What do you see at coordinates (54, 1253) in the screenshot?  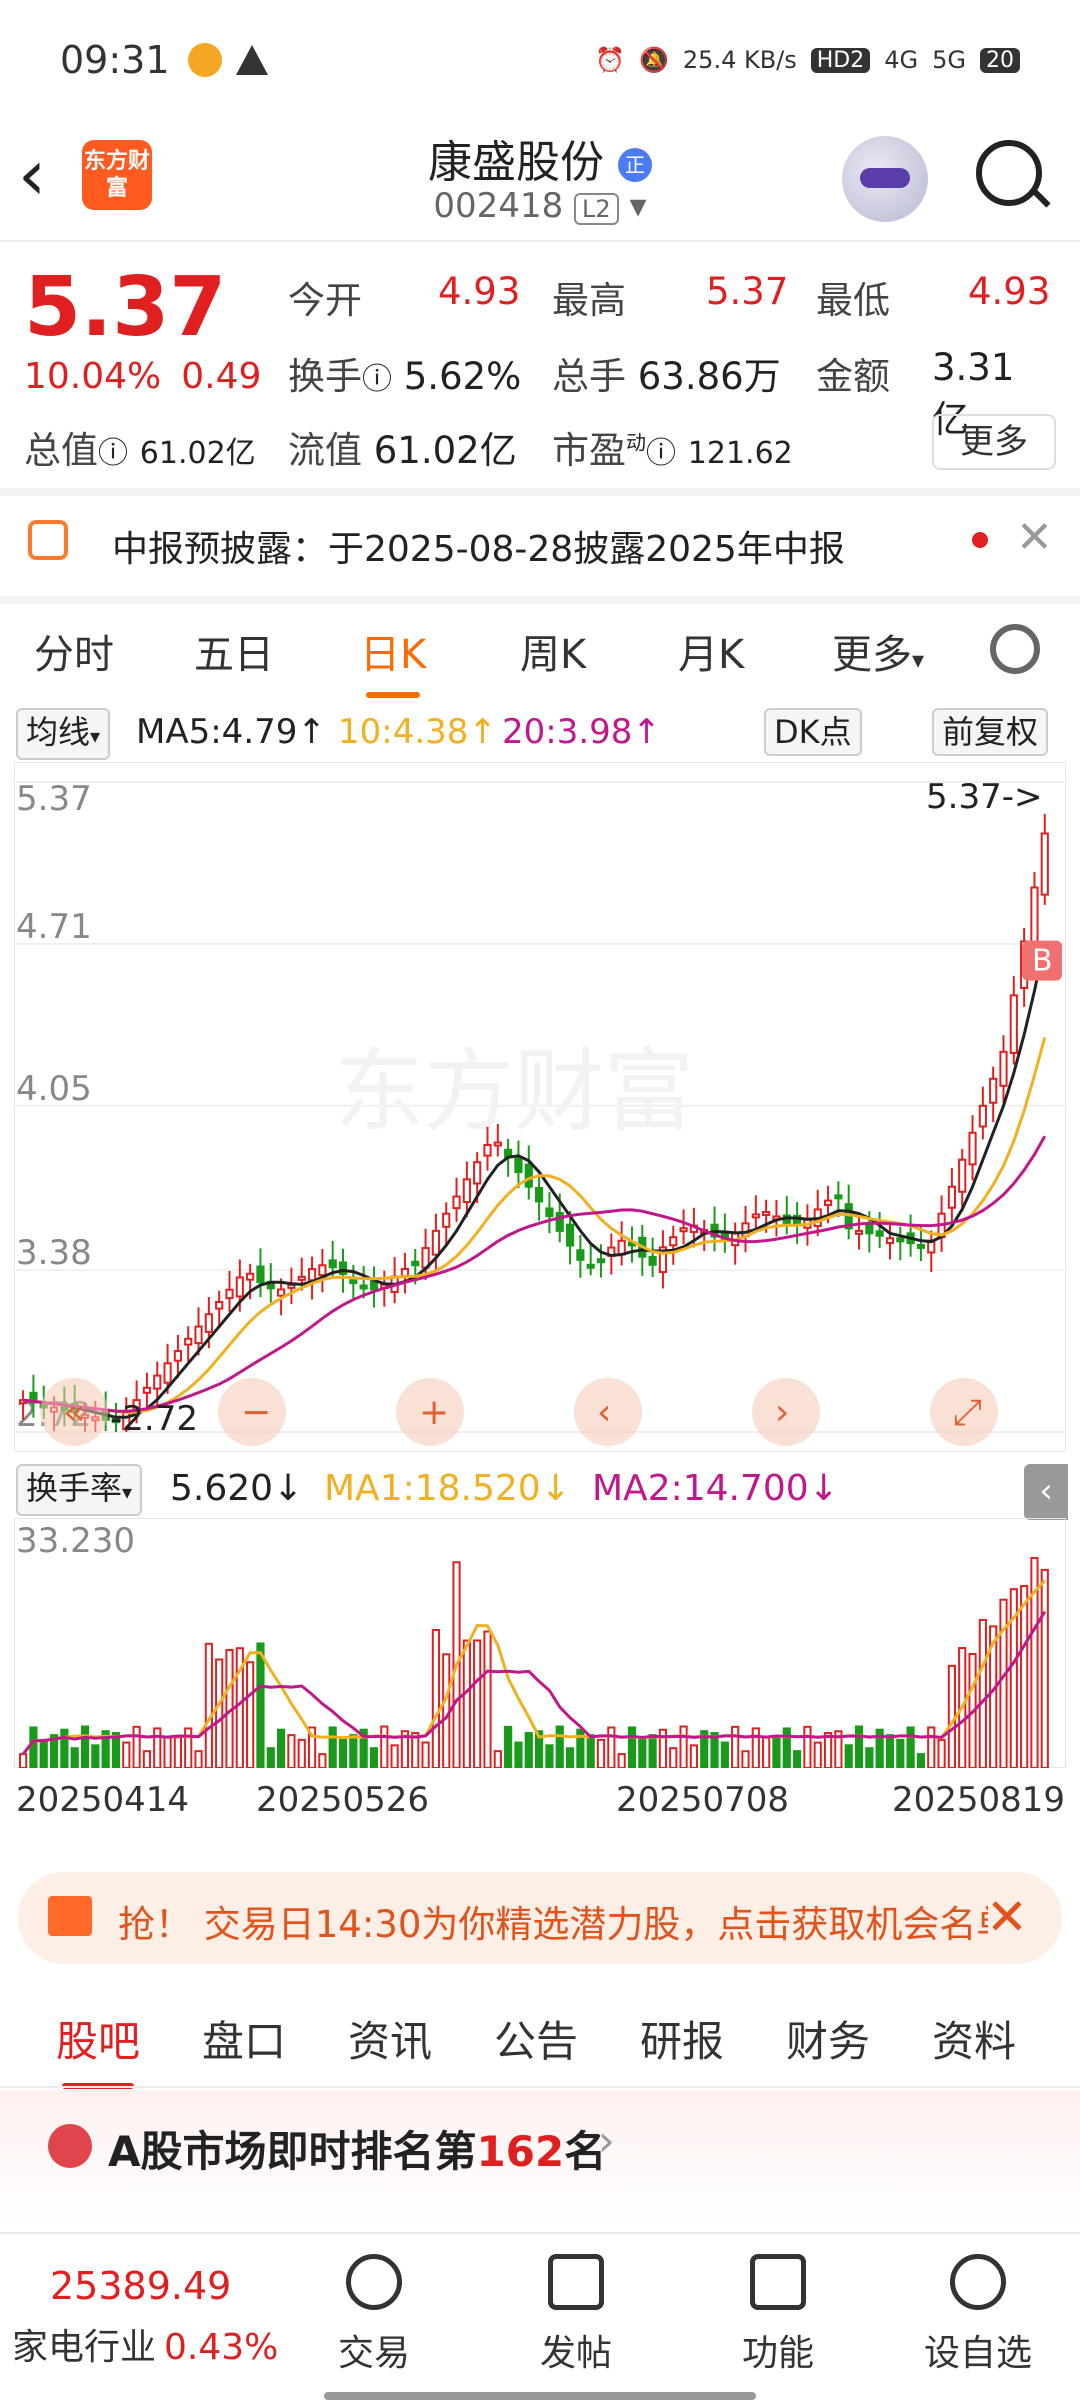 I see `y-axis-label: 3.38` at bounding box center [54, 1253].